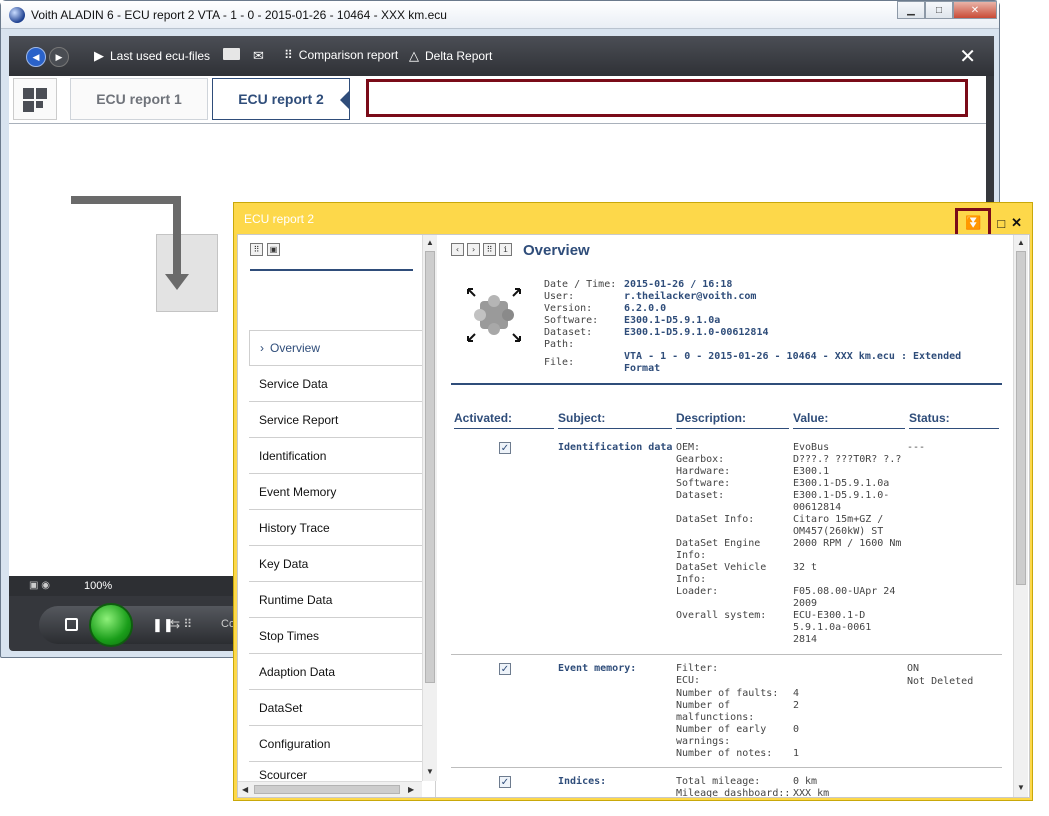  What do you see at coordinates (430, 467) in the screenshot?
I see `nav-scroll-thumb` at bounding box center [430, 467].